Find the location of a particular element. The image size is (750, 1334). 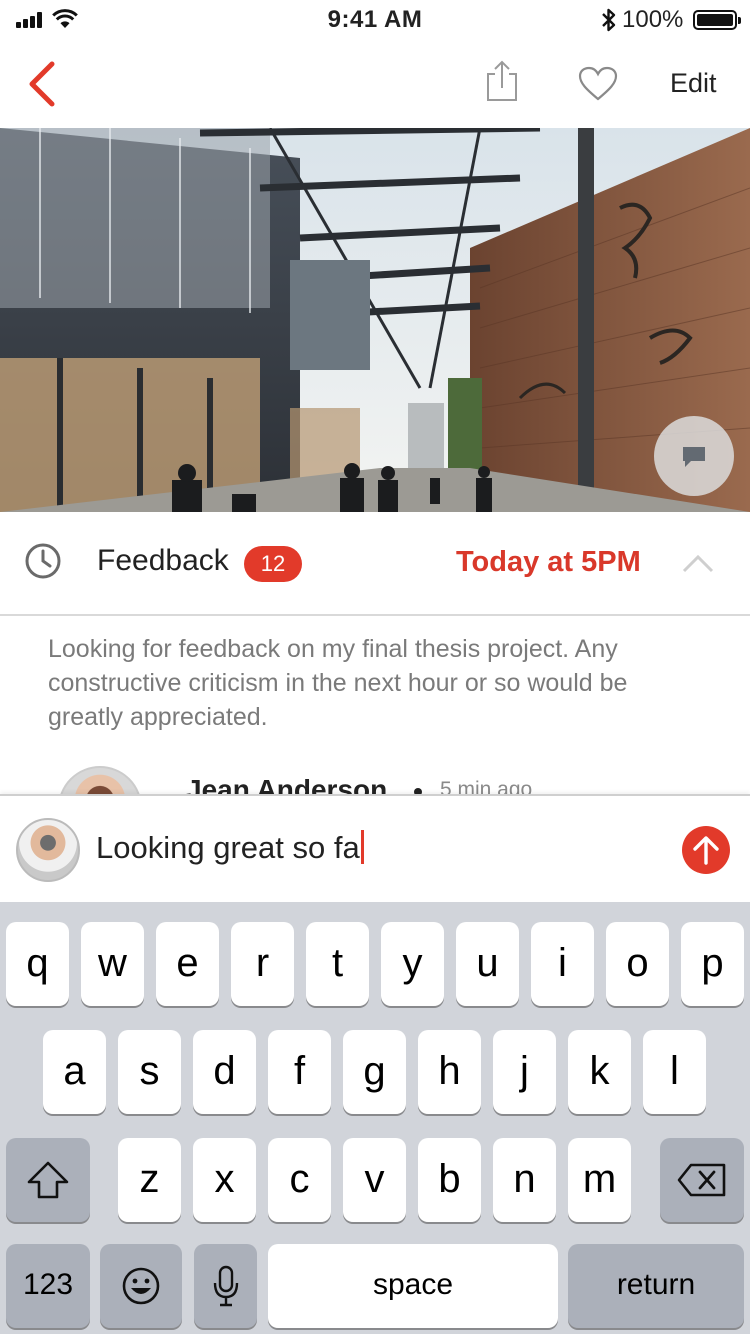

key-j: j is located at coordinates (524, 1072).